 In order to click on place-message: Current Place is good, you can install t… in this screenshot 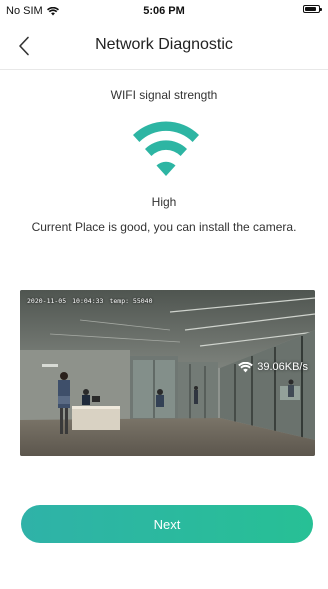, I will do `click(164, 227)`.